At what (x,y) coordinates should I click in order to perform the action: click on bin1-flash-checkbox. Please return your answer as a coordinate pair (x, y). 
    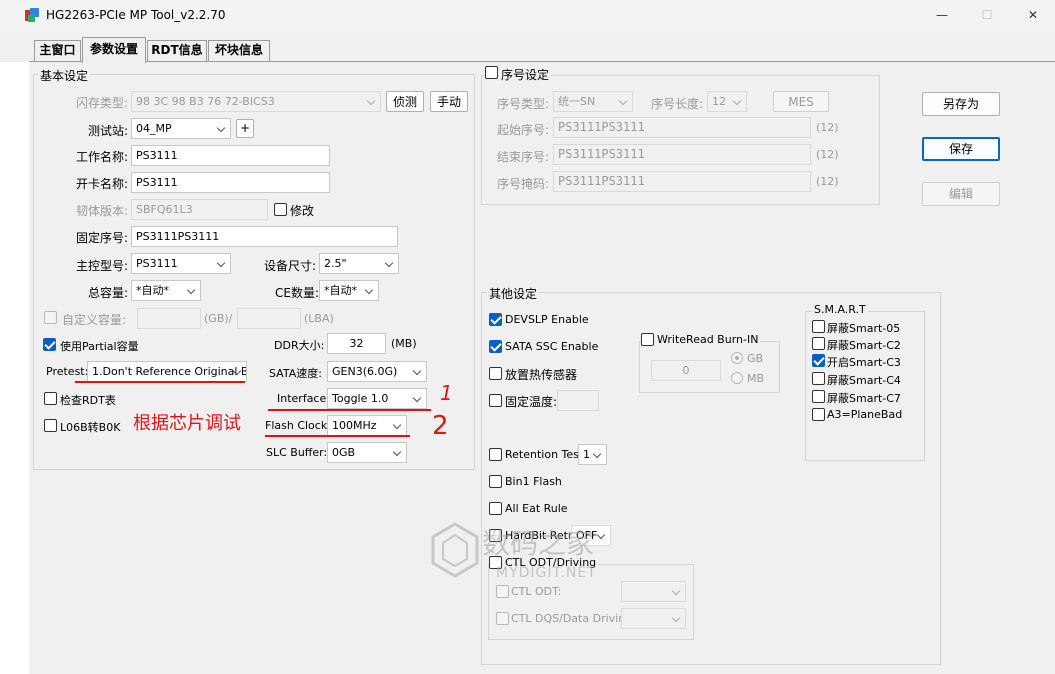
    Looking at the image, I should click on (495, 481).